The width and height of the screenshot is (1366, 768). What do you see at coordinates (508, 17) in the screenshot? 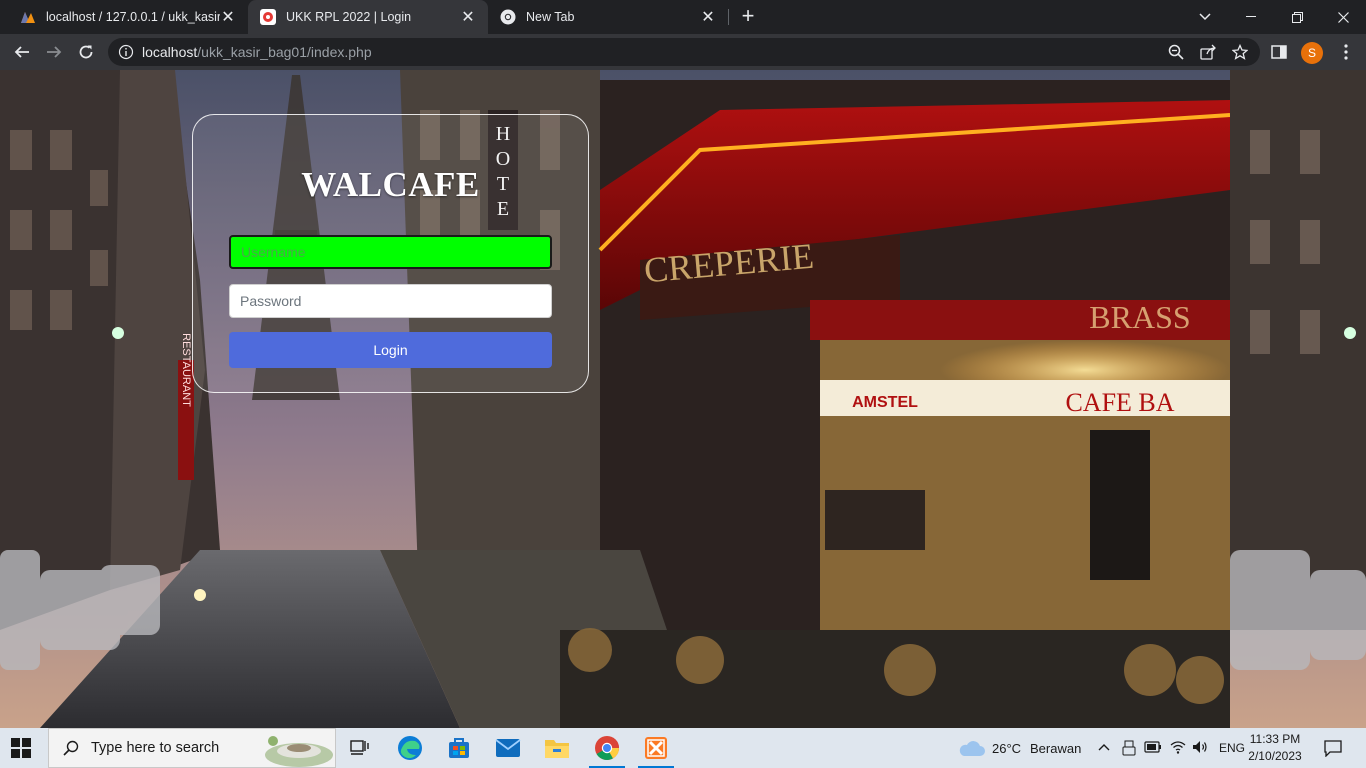
I see `chrome-icon` at bounding box center [508, 17].